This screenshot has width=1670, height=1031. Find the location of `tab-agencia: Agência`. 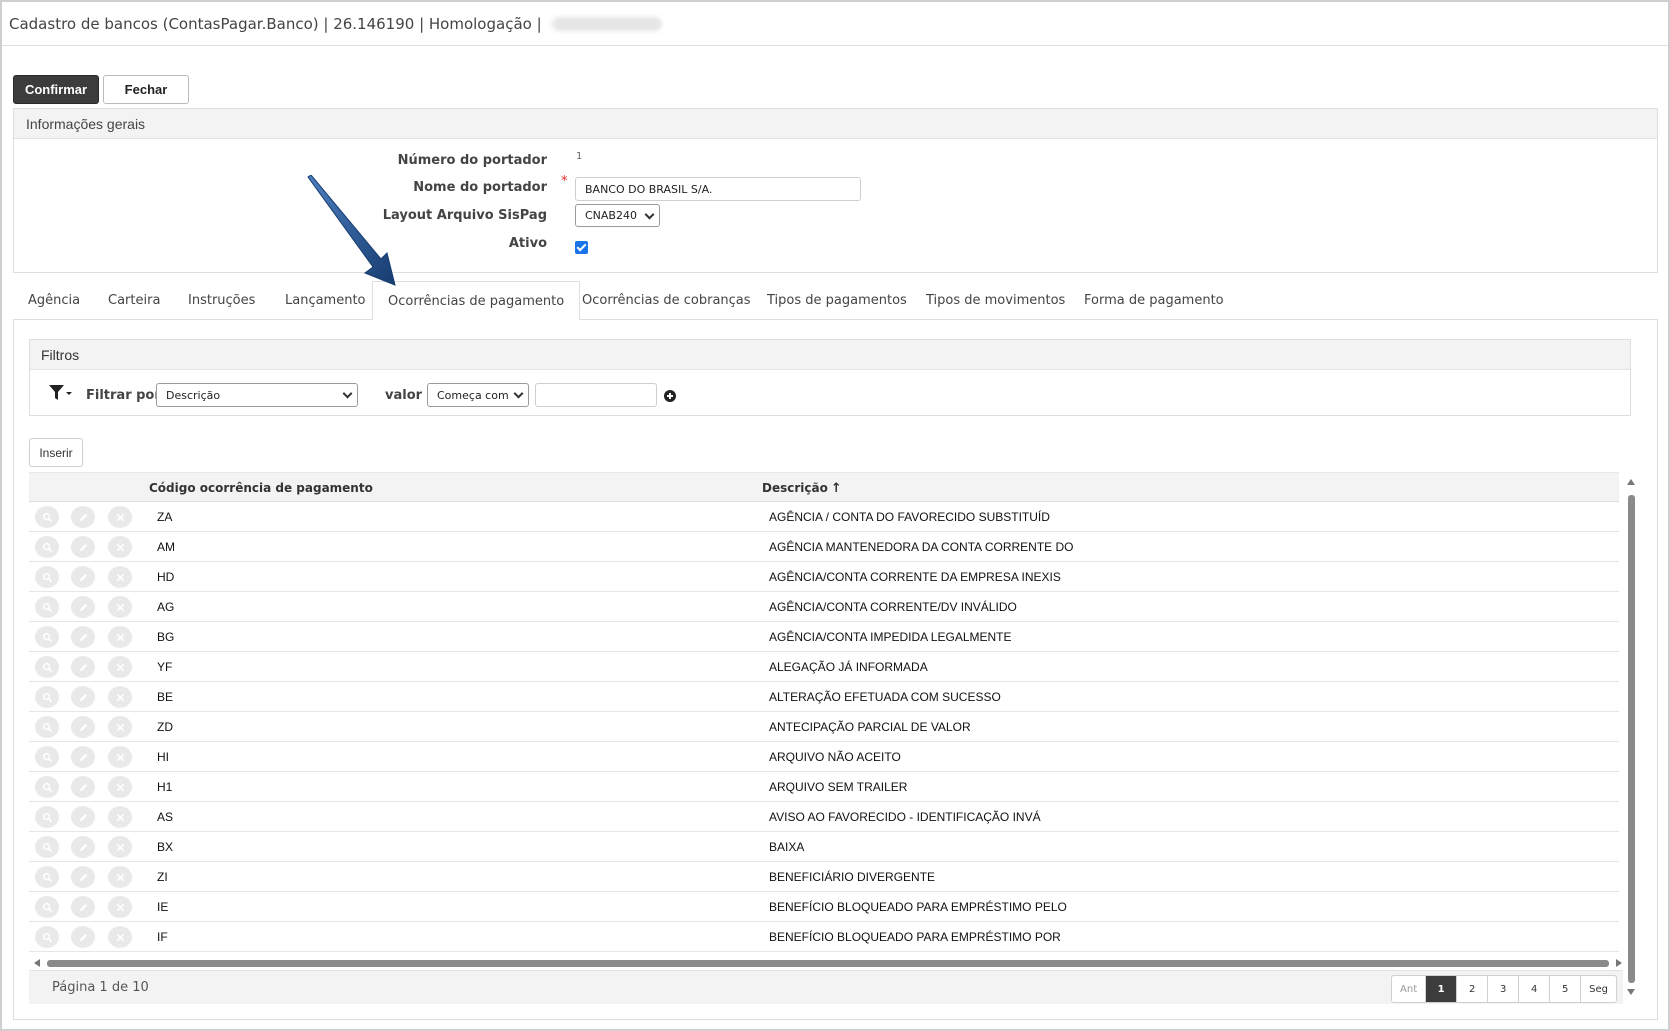

tab-agencia: Agência is located at coordinates (54, 300).